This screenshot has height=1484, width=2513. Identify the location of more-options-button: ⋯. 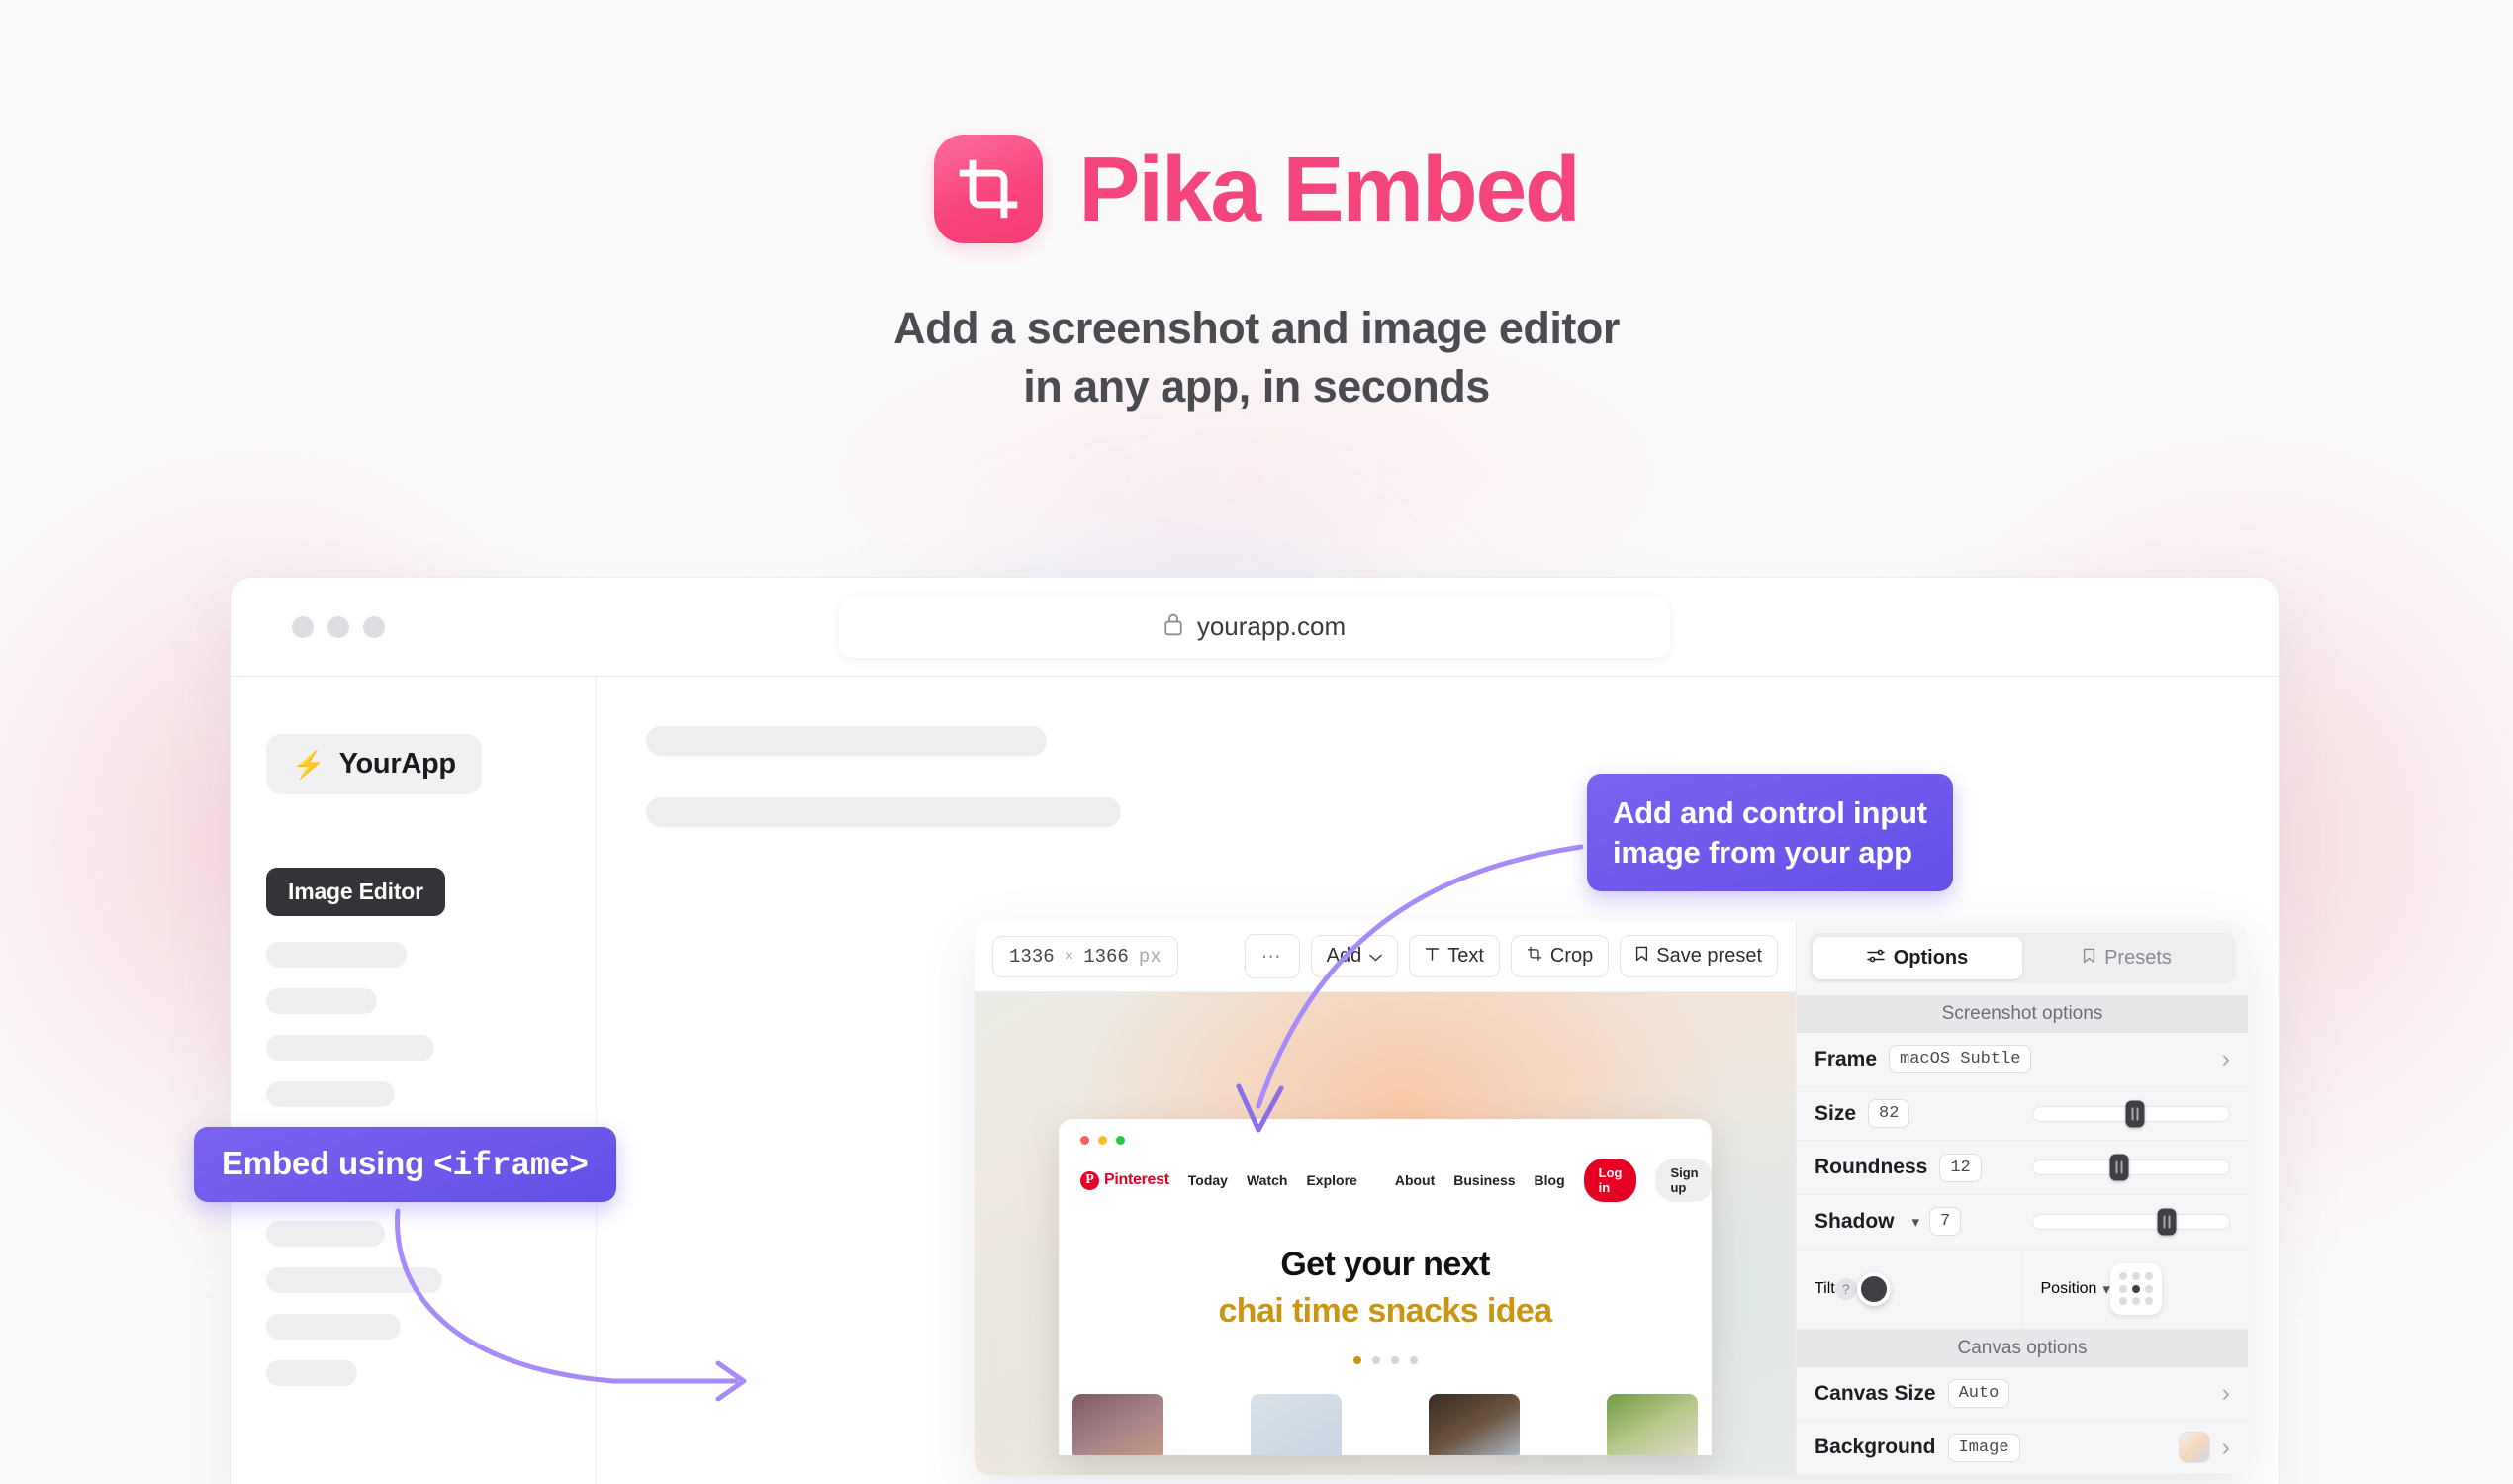
(1272, 956).